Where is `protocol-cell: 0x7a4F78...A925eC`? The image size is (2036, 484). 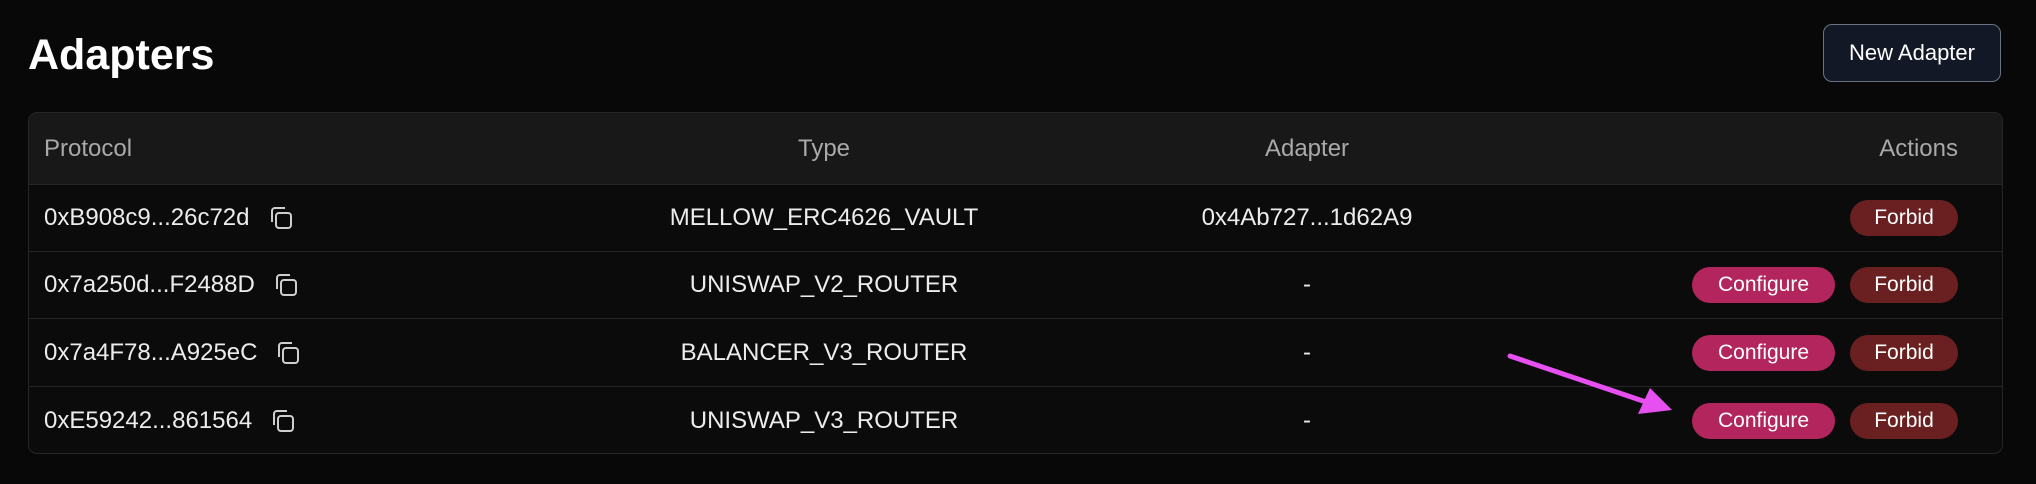 protocol-cell: 0x7a4F78...A925eC is located at coordinates (173, 352).